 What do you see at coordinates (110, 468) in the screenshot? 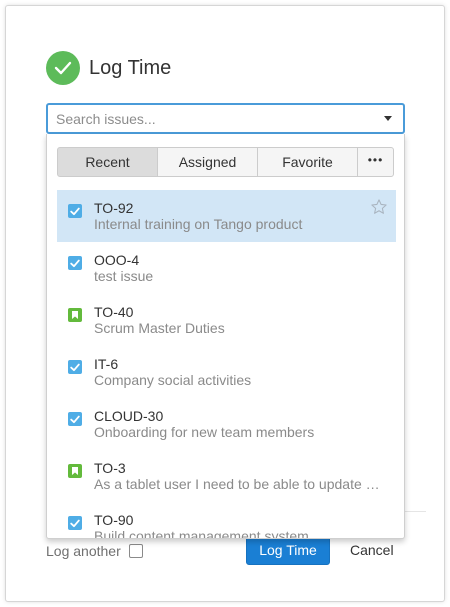
I see `issue-key: TO-3` at bounding box center [110, 468].